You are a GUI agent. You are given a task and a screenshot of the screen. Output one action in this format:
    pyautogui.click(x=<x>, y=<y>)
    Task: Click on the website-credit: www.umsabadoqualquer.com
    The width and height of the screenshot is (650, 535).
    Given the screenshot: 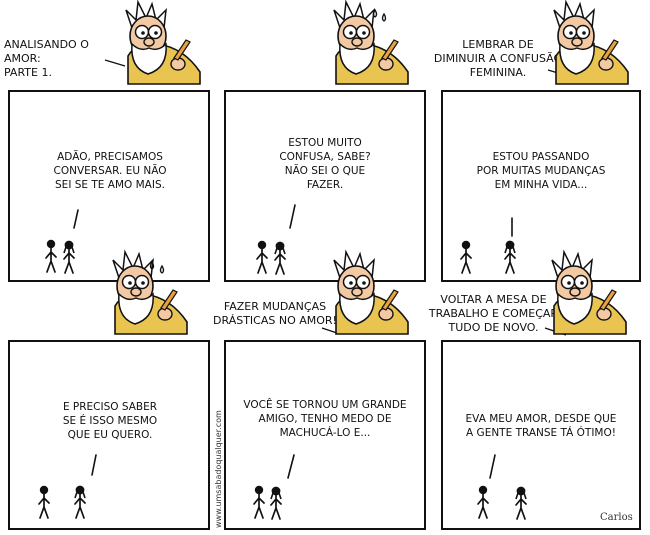 What is the action you would take?
    pyautogui.click(x=218, y=469)
    